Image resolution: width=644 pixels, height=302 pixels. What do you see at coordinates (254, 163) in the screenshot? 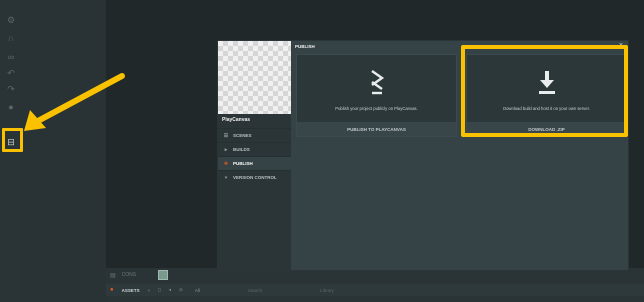
I see `menu-item-publish: ✢ PUBLISH` at bounding box center [254, 163].